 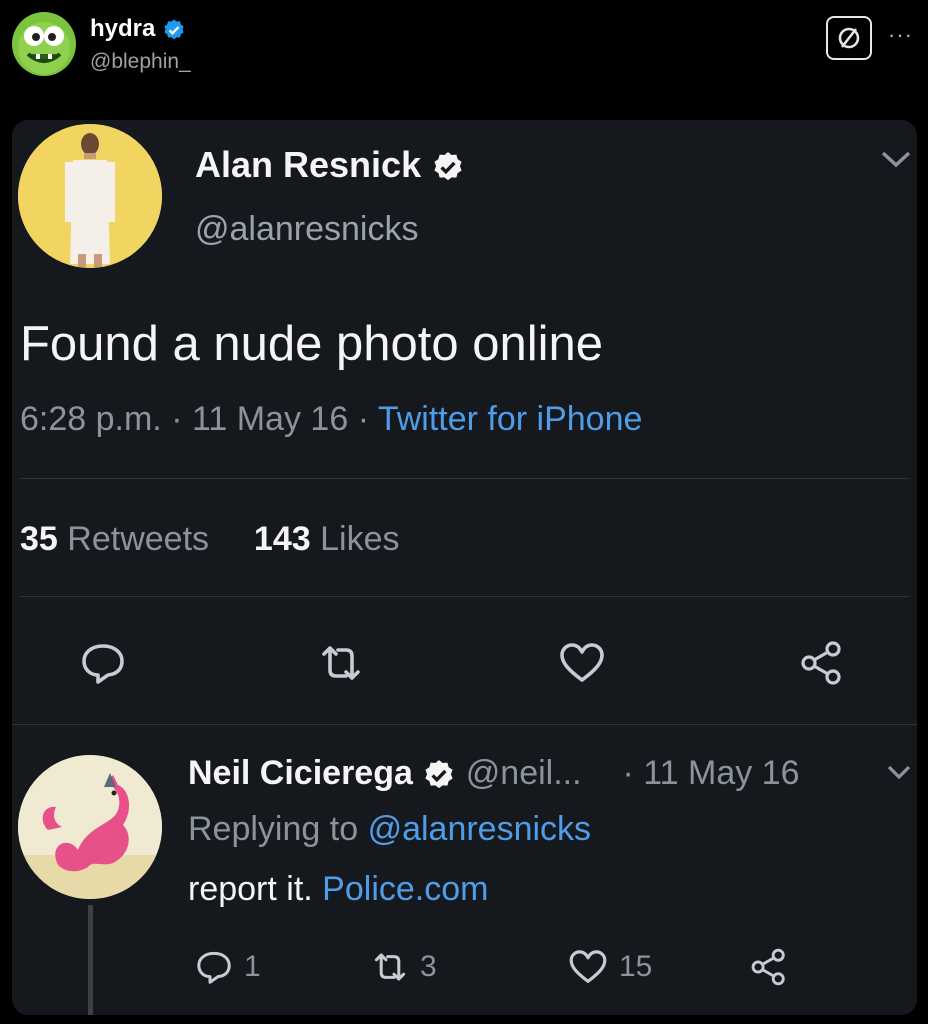 What do you see at coordinates (609, 967) in the screenshot?
I see `like-action: 15` at bounding box center [609, 967].